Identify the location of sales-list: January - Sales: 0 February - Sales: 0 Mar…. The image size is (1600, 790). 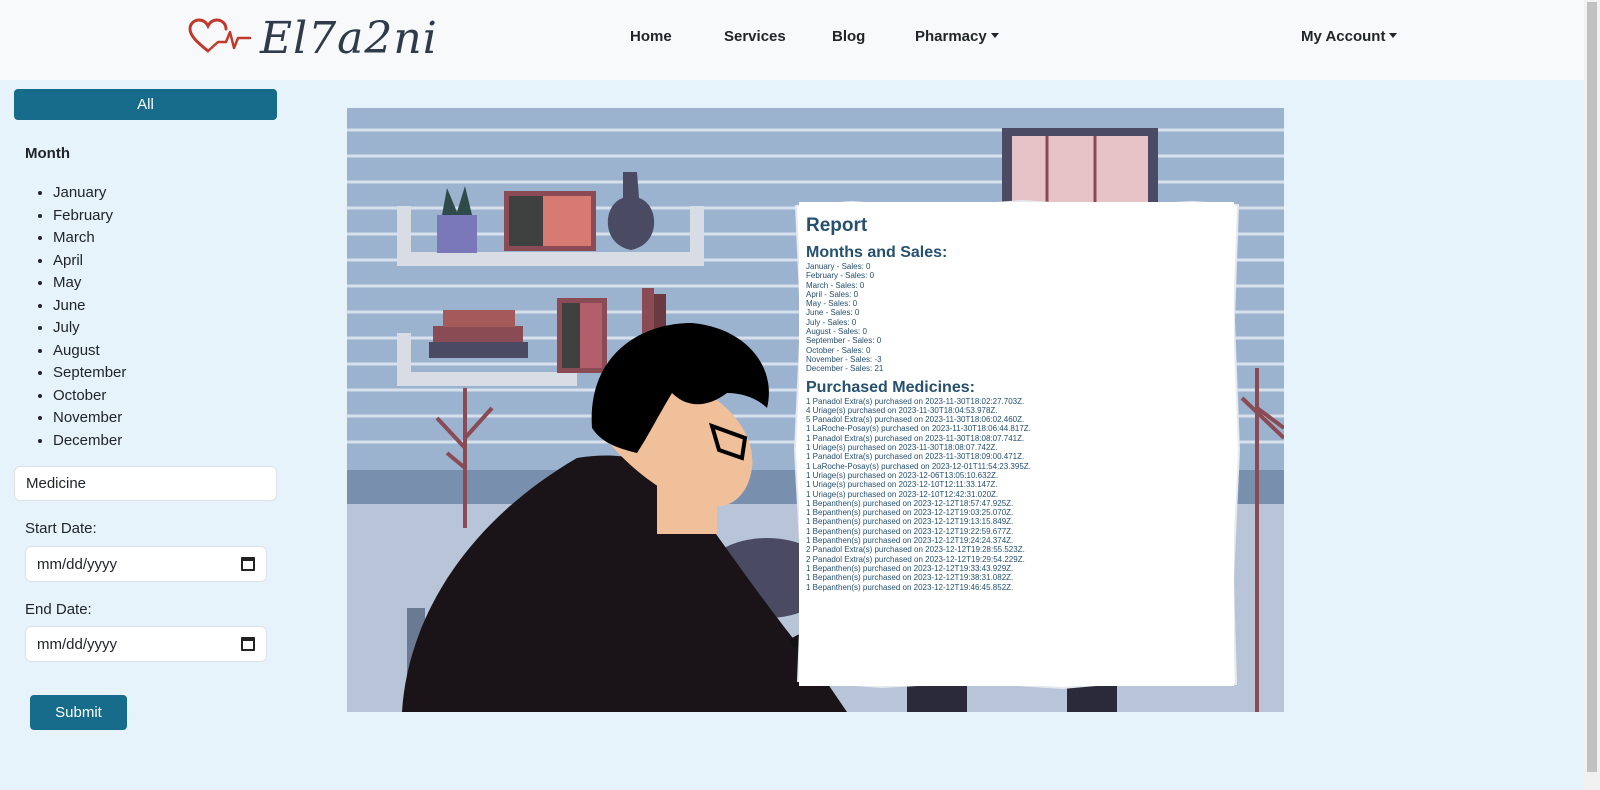
(1016, 318).